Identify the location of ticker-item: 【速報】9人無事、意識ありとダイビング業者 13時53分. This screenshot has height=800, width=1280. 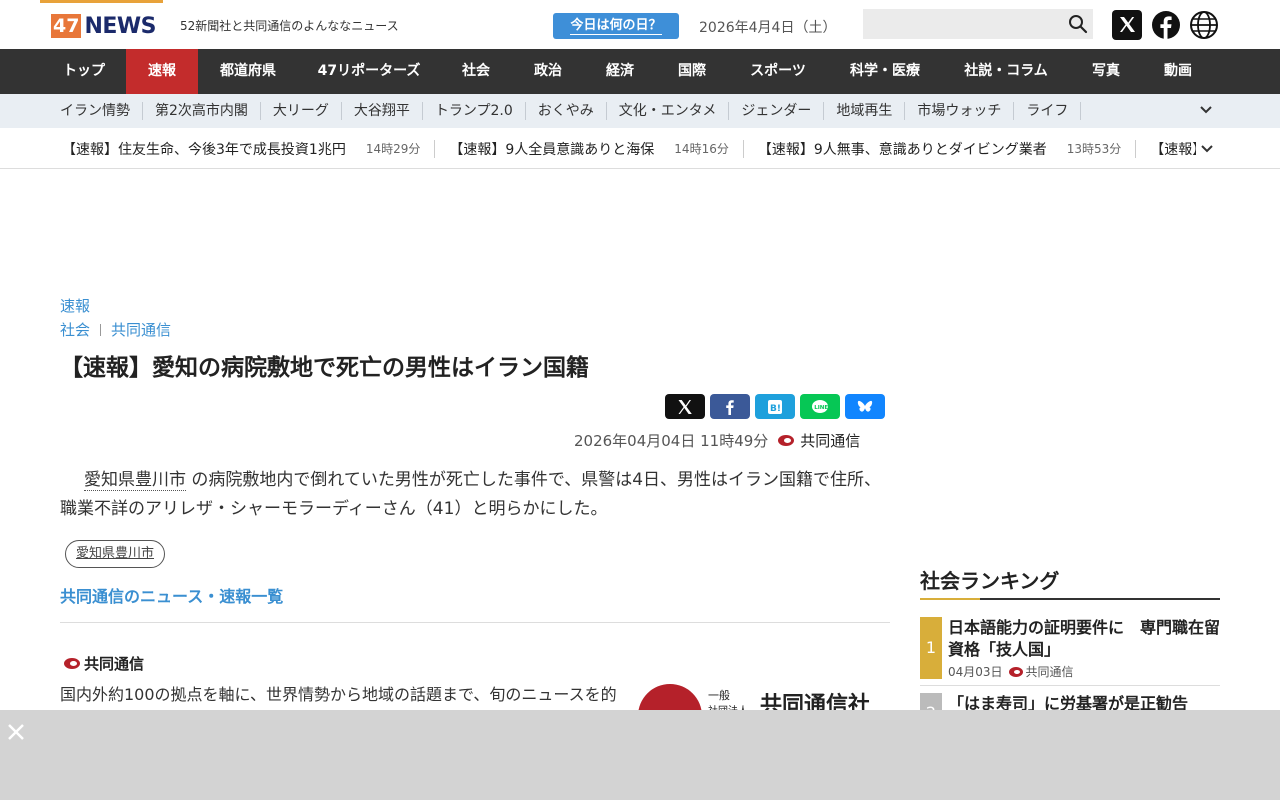
(947, 148).